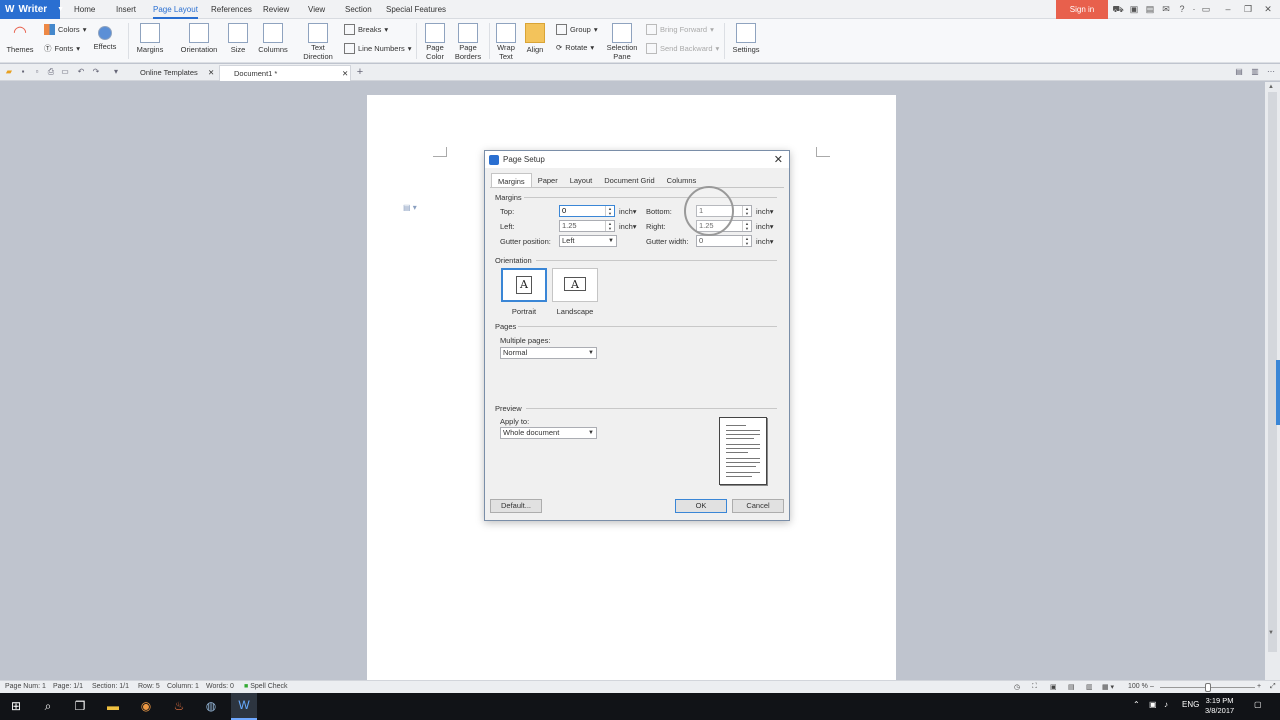  What do you see at coordinates (146, 706) in the screenshot?
I see `chrome-icon: ◉` at bounding box center [146, 706].